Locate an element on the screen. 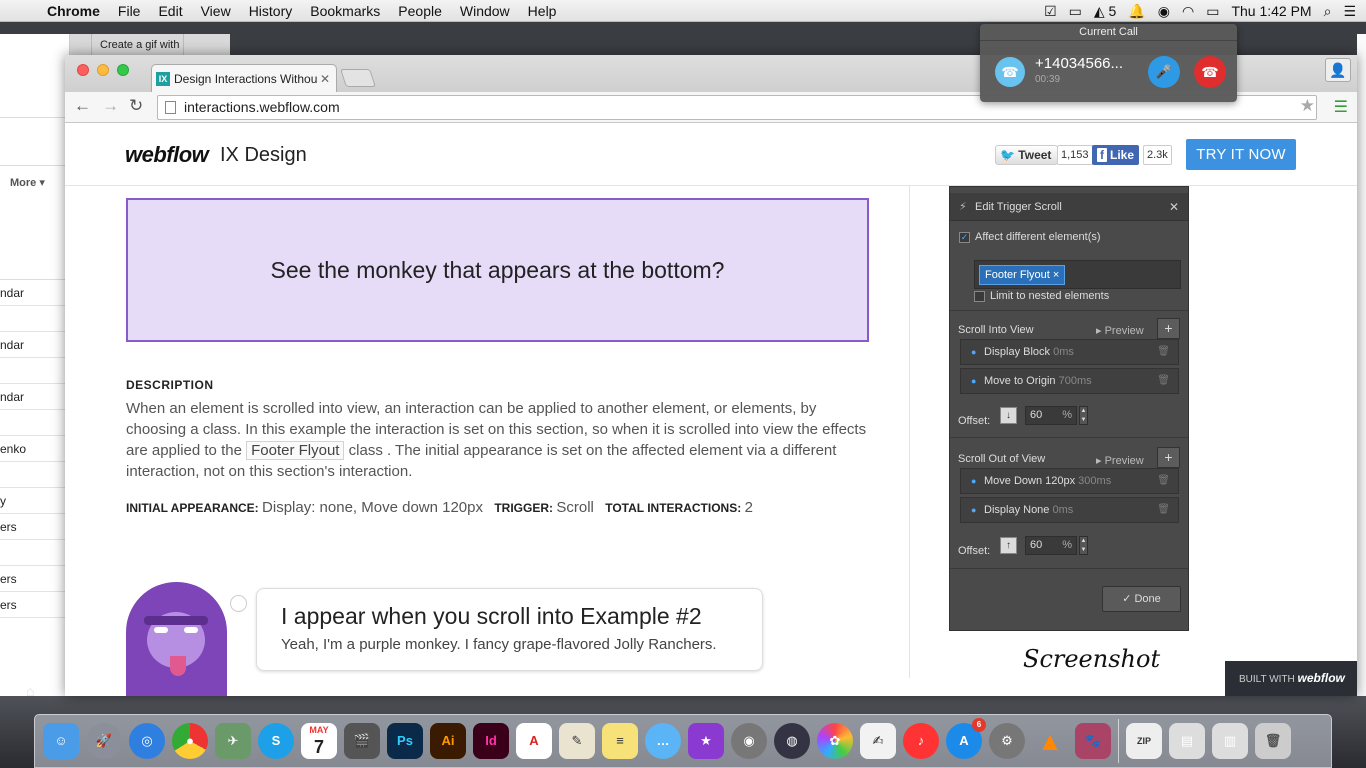 This screenshot has width=1366, height=768. action-row: ● Move to Origin 700ms 🗑 is located at coordinates (1069, 381).